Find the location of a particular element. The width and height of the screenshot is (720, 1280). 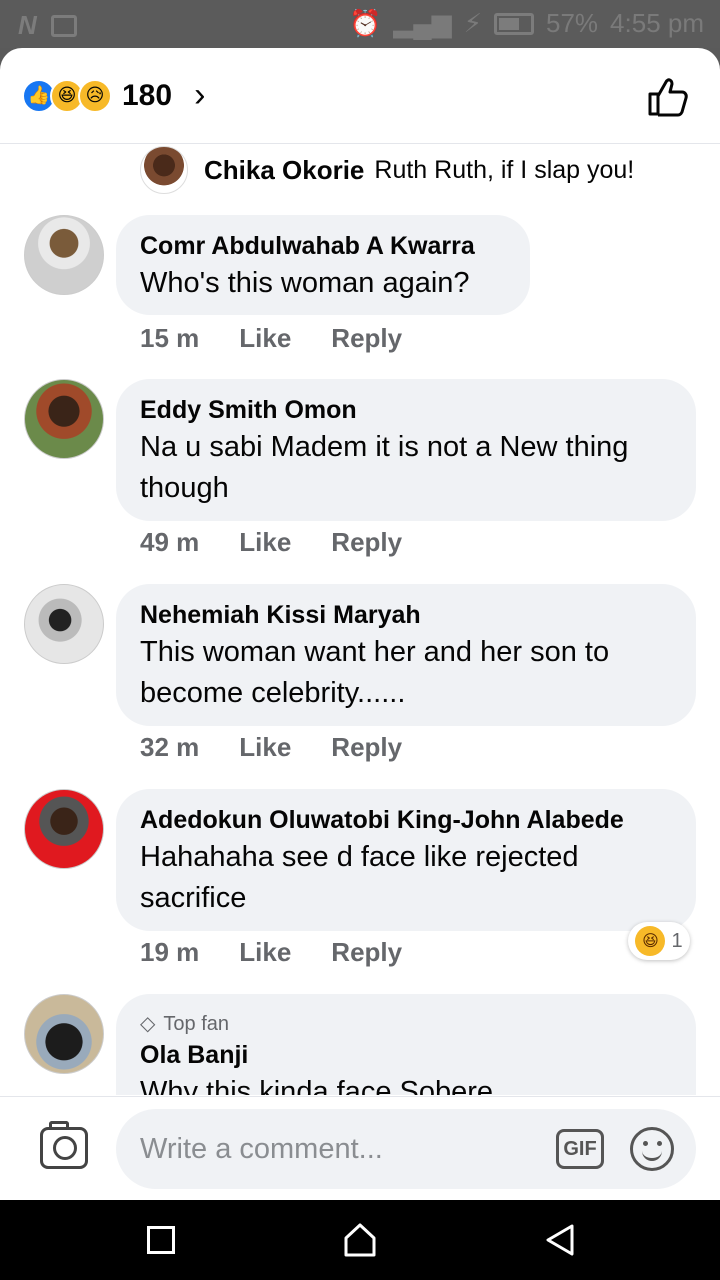

comment-author: Ola Banji is located at coordinates (406, 1055).